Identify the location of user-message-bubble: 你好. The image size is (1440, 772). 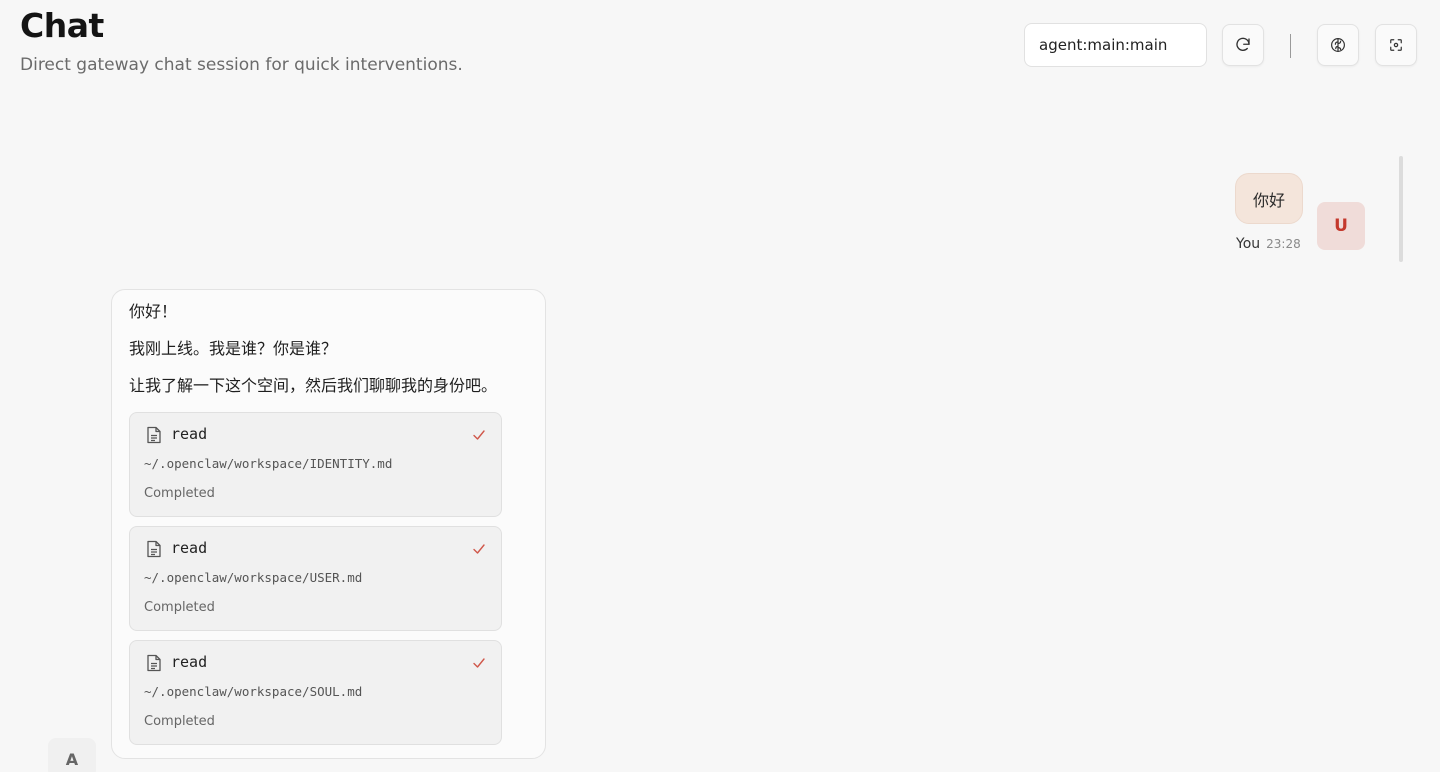
(1269, 198).